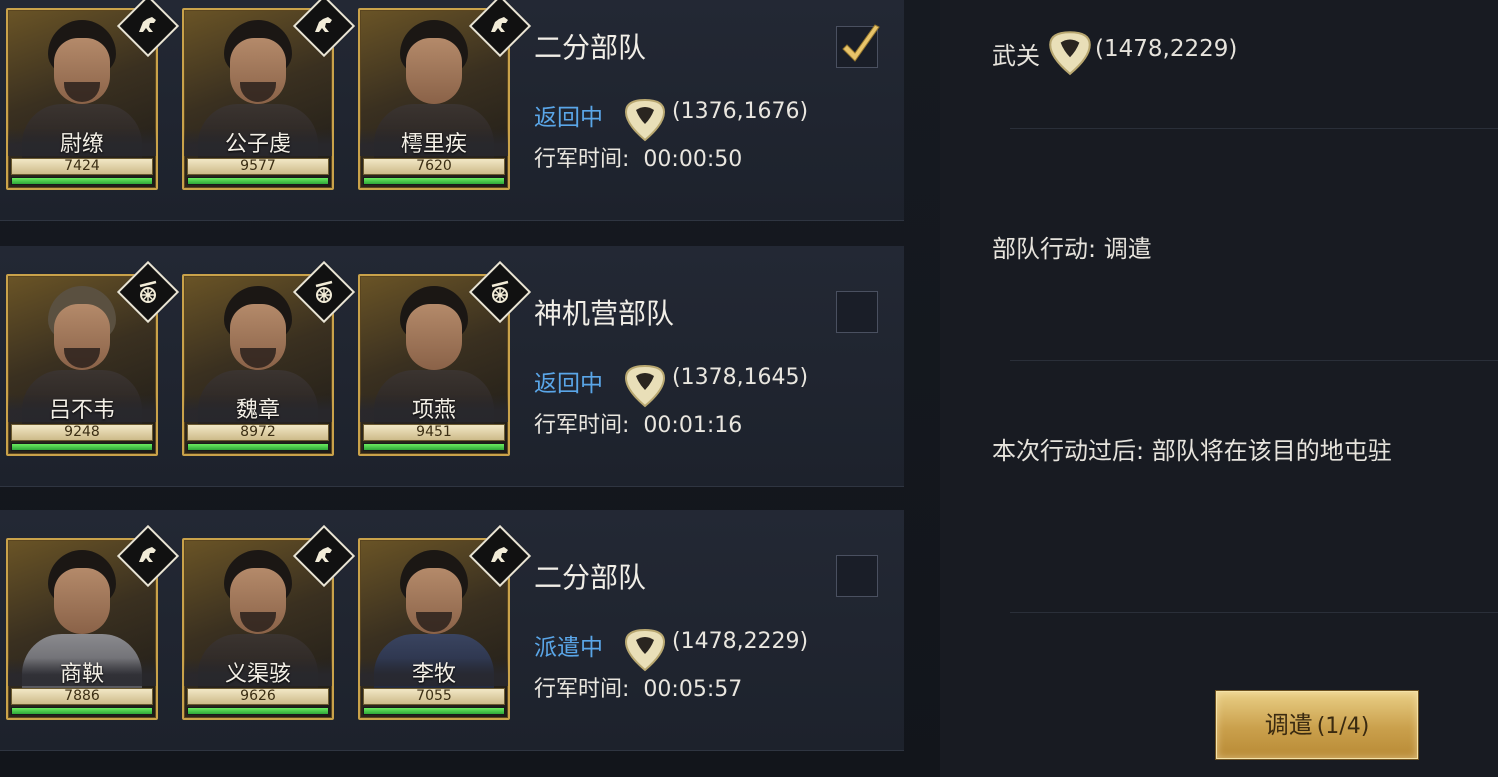  Describe the element at coordinates (434, 672) in the screenshot. I see `general-name: 李牧` at that location.